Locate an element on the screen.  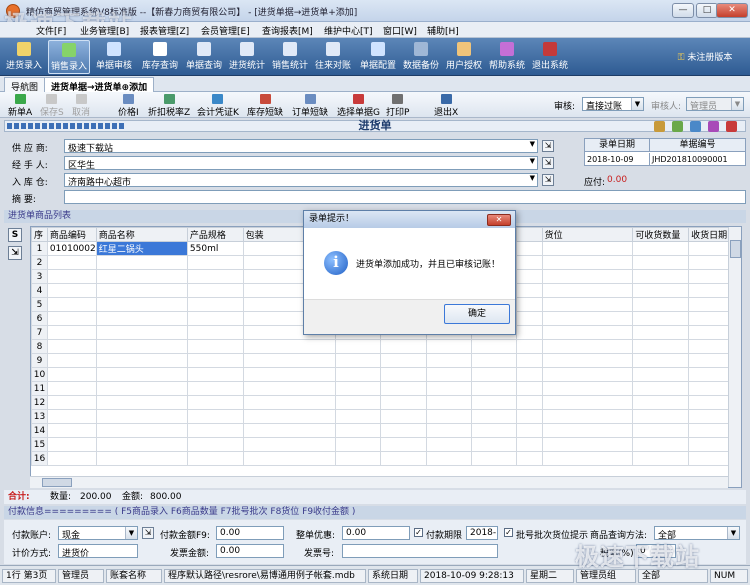
maximize-button: □ is located at coordinates (707, 10).